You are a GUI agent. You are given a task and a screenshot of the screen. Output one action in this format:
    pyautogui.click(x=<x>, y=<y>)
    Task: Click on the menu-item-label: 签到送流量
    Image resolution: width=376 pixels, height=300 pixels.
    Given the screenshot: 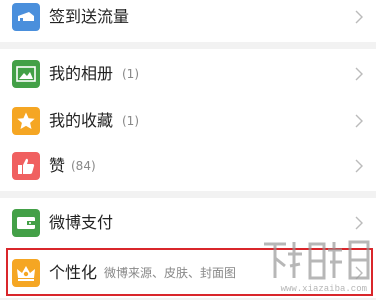 What is the action you would take?
    pyautogui.click(x=89, y=16)
    